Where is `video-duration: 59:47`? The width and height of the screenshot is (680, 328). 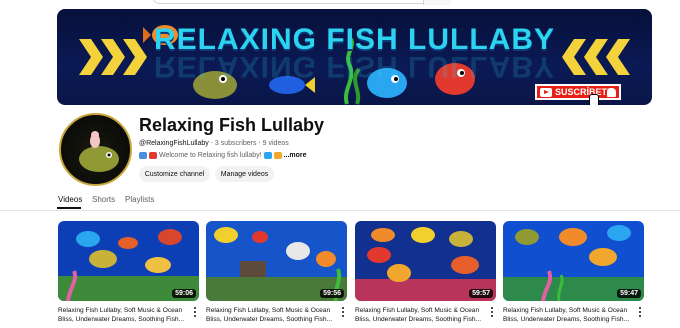
video-duration: 59:47 is located at coordinates (629, 293).